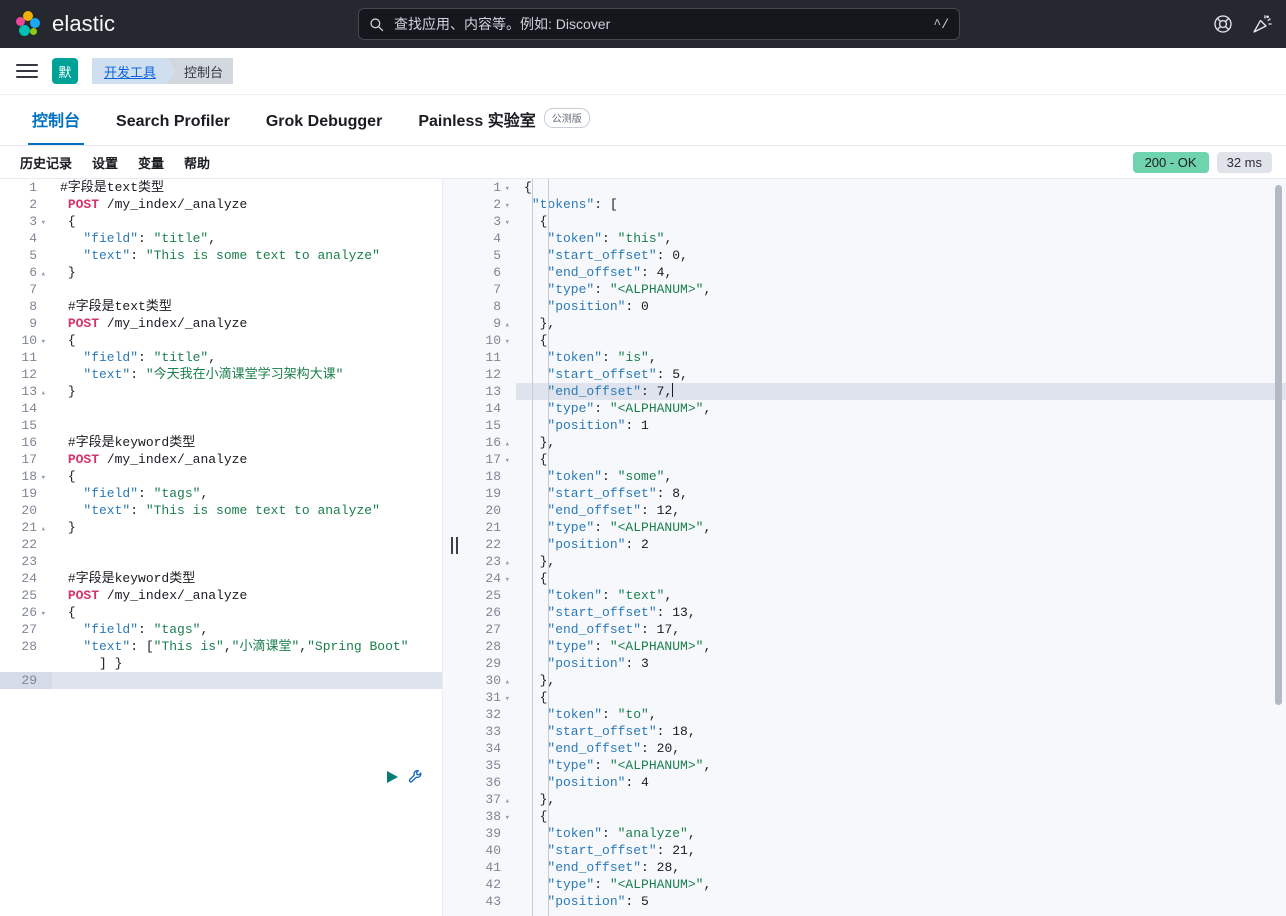 This screenshot has height=916, width=1286. Describe the element at coordinates (221, 544) in the screenshot. I see `editor-line: 22` at that location.